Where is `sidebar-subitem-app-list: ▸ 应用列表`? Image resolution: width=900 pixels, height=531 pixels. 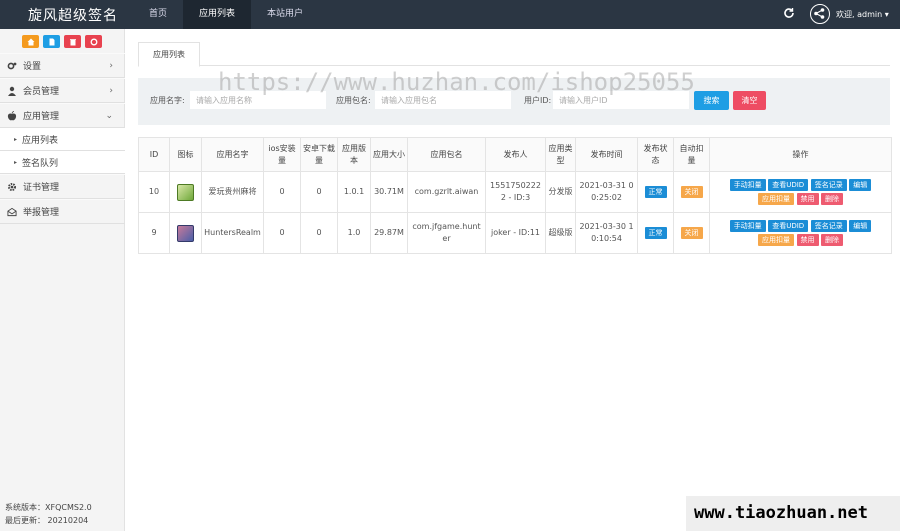 sidebar-subitem-app-list: ▸ 应用列表 is located at coordinates (62, 139).